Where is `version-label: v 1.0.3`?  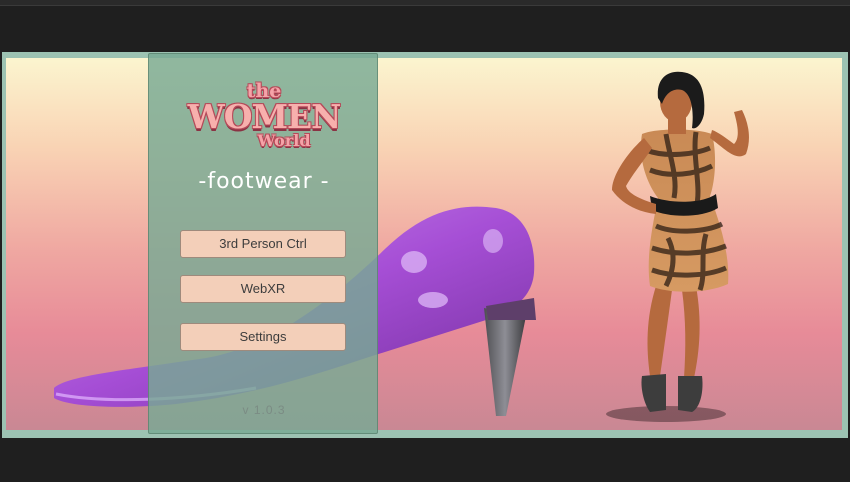 version-label: v 1.0.3 is located at coordinates (264, 410).